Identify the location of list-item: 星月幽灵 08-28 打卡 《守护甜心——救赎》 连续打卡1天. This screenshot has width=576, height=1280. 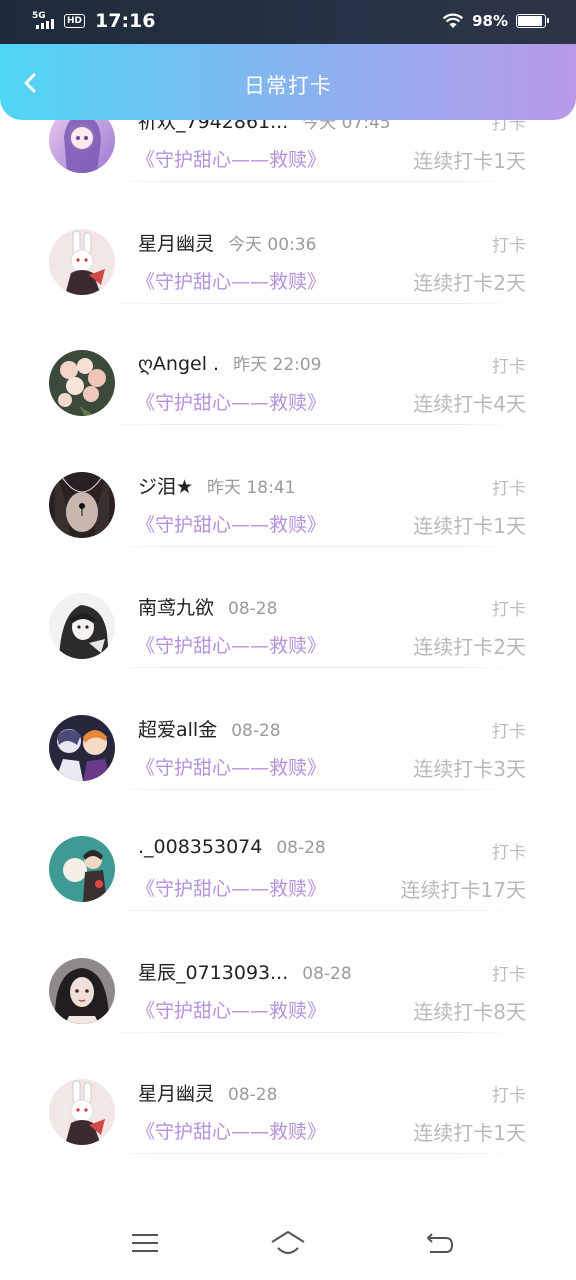
(288, 1139).